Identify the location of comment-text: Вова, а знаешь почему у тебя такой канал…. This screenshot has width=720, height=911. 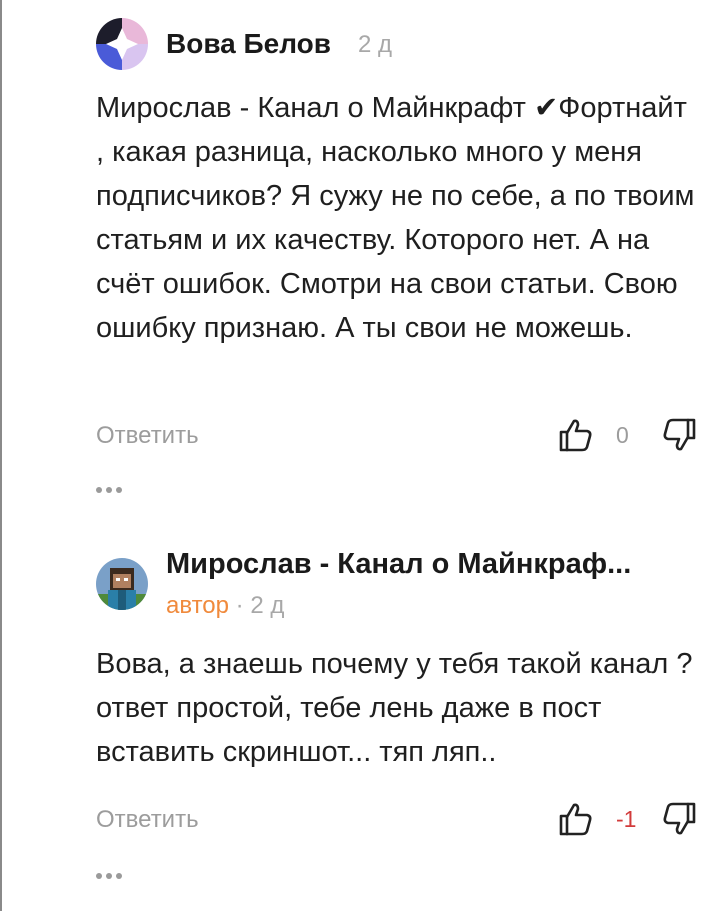
(394, 708).